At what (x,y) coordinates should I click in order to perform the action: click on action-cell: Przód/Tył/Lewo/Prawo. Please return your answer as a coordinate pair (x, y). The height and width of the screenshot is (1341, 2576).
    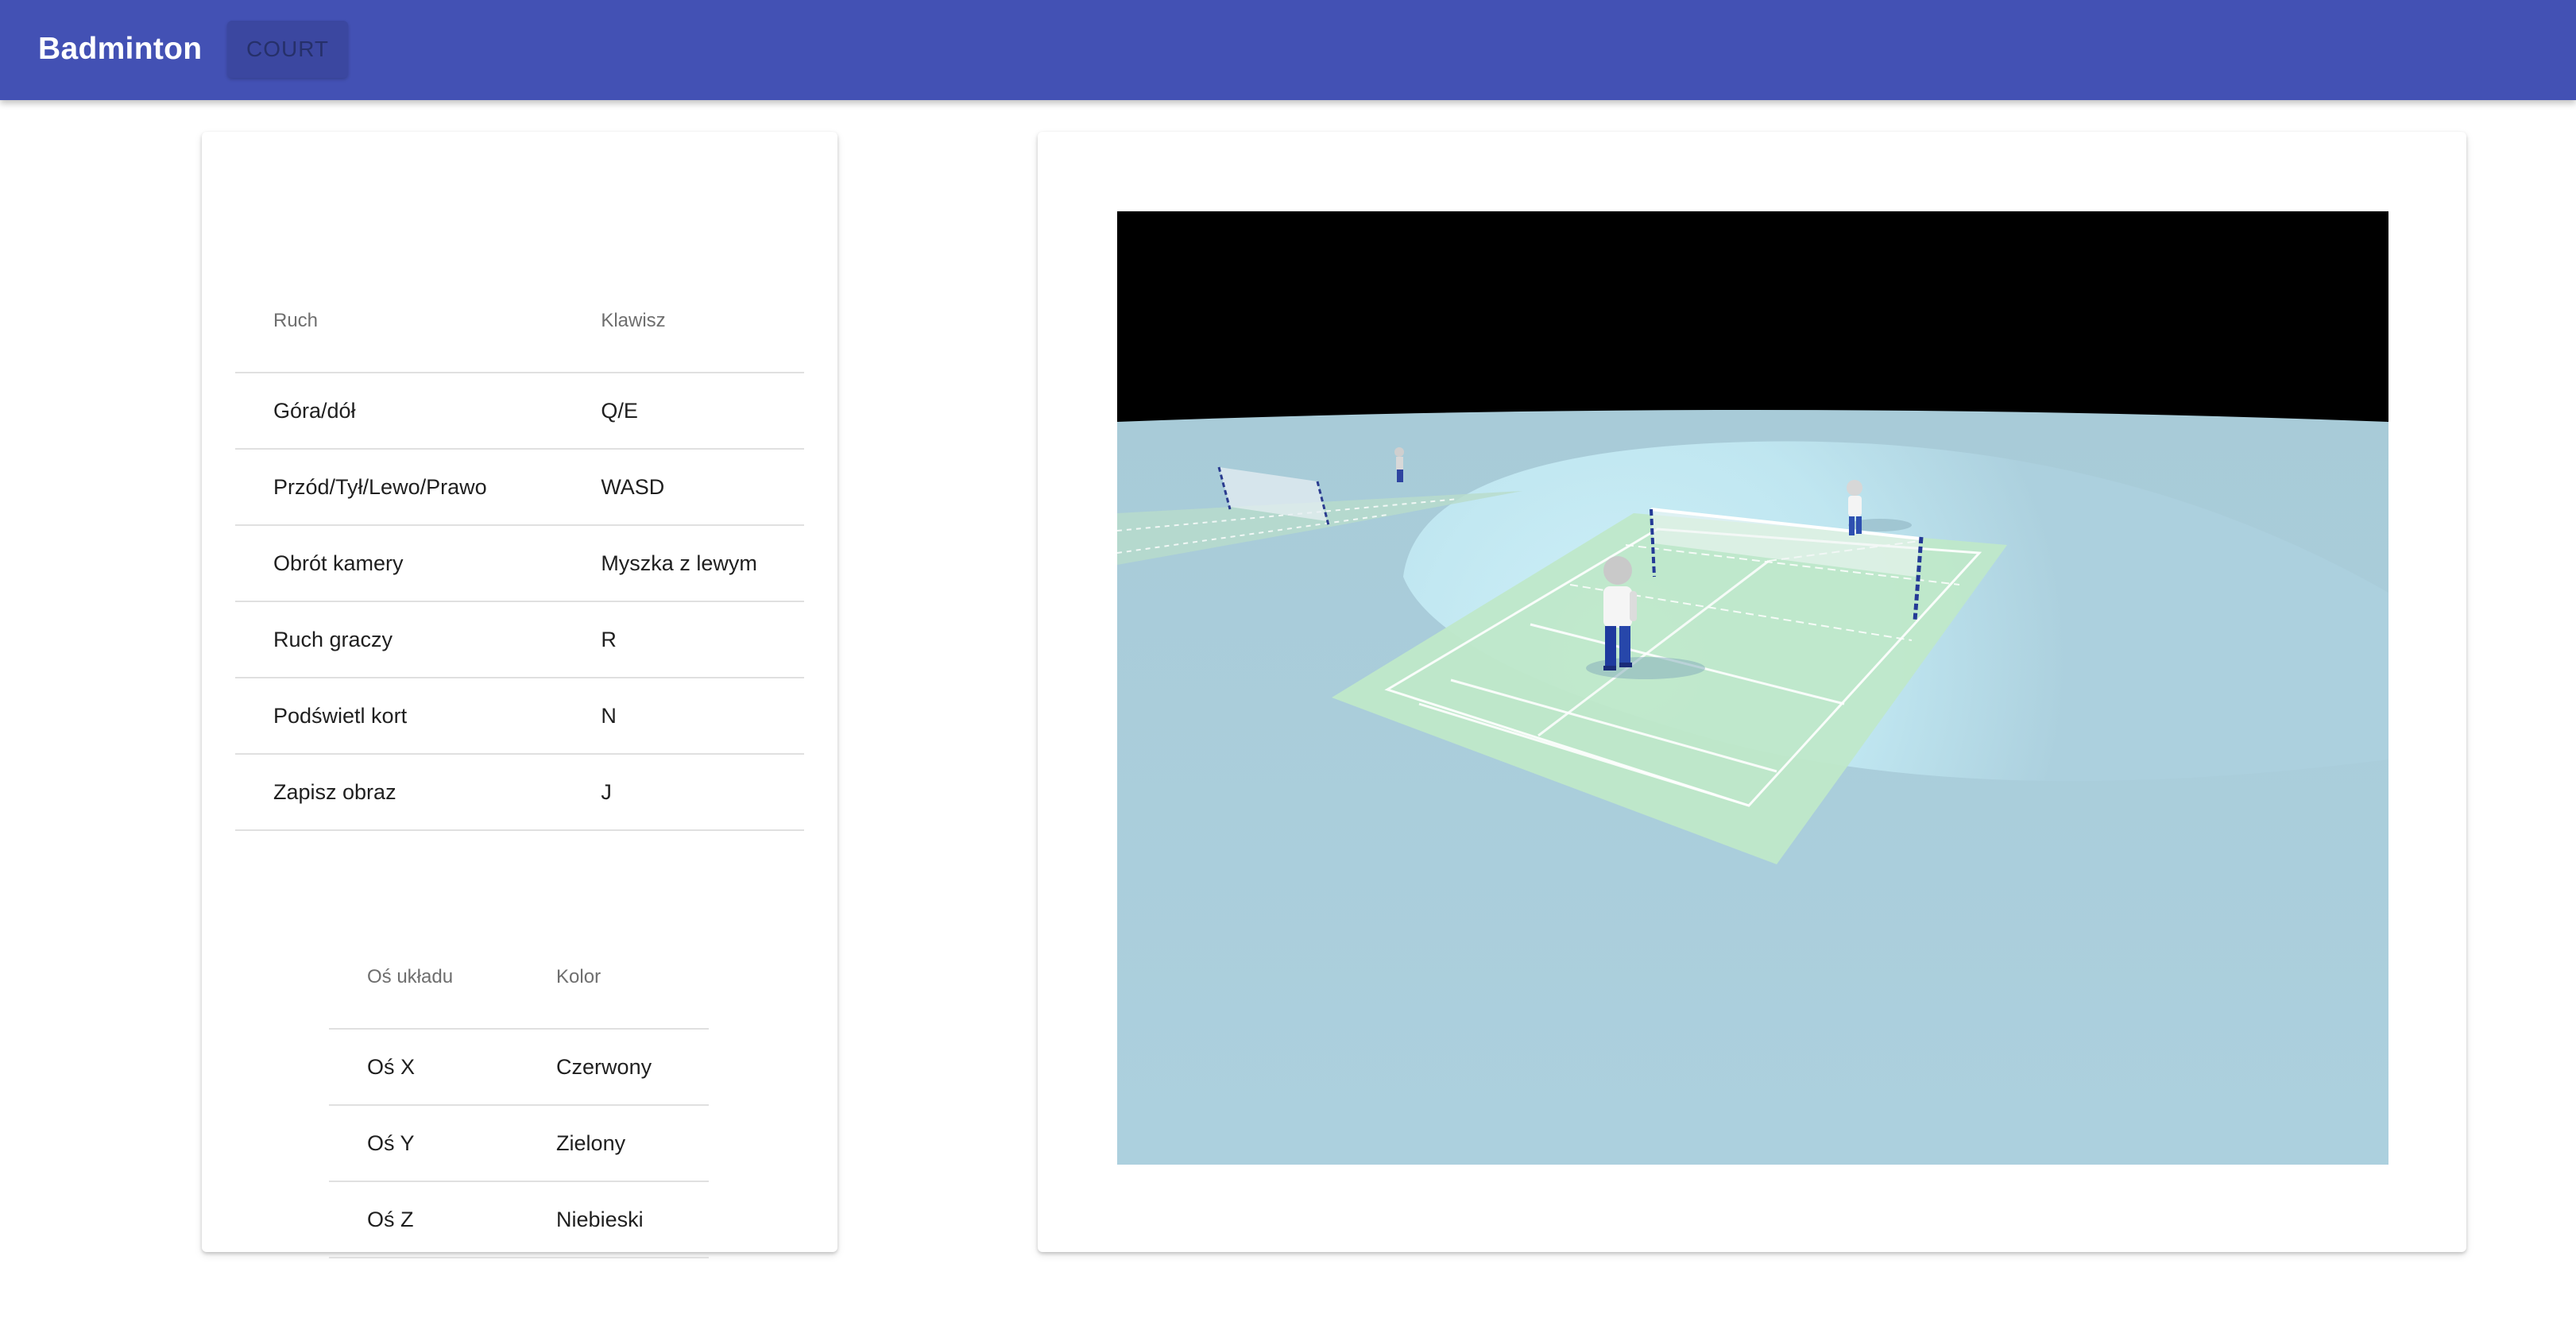
    Looking at the image, I should click on (399, 487).